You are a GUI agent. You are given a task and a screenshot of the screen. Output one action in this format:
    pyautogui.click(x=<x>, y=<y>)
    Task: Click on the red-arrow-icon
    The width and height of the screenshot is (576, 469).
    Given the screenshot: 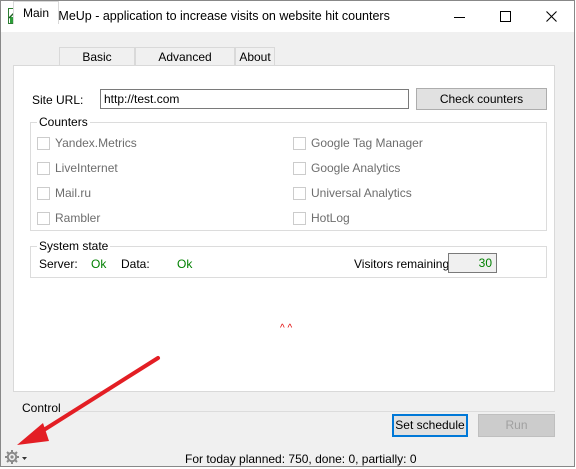 What is the action you would take?
    pyautogui.click(x=88, y=400)
    